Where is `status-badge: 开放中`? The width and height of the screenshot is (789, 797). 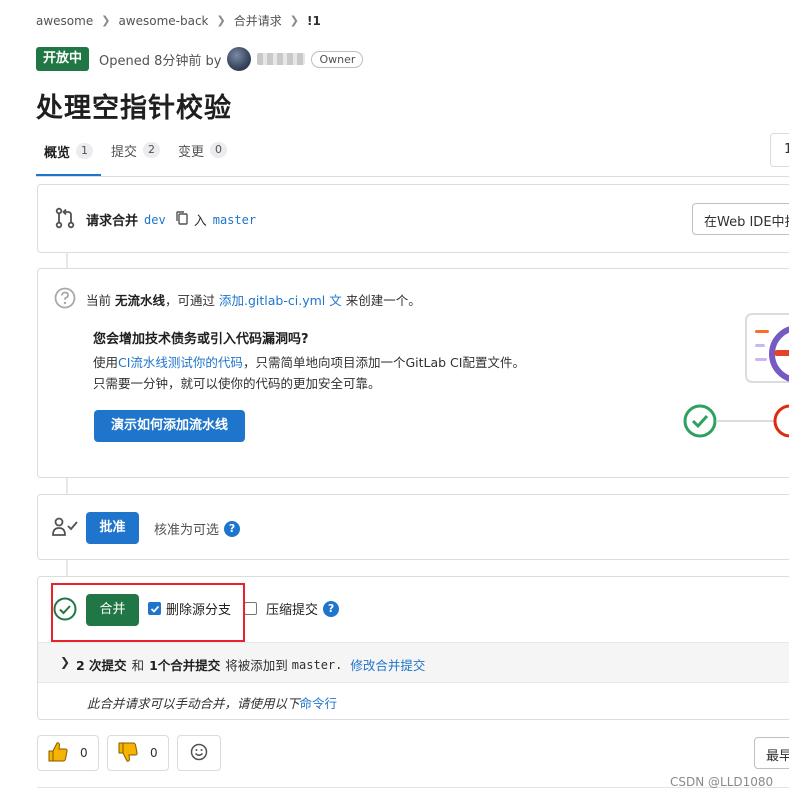
status-badge: 开放中 is located at coordinates (63, 59).